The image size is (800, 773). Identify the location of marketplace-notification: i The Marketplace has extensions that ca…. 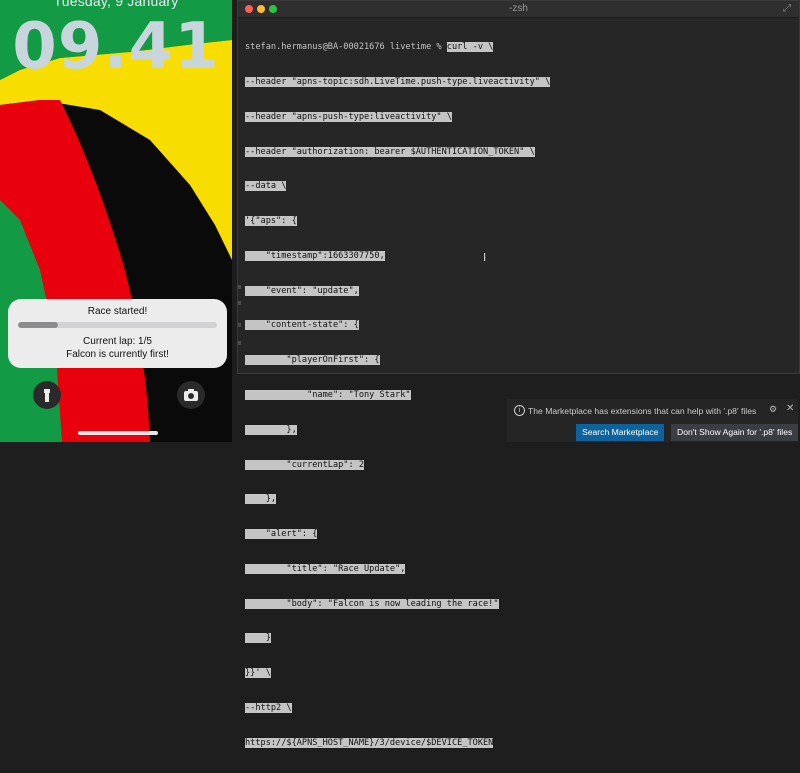
(653, 420).